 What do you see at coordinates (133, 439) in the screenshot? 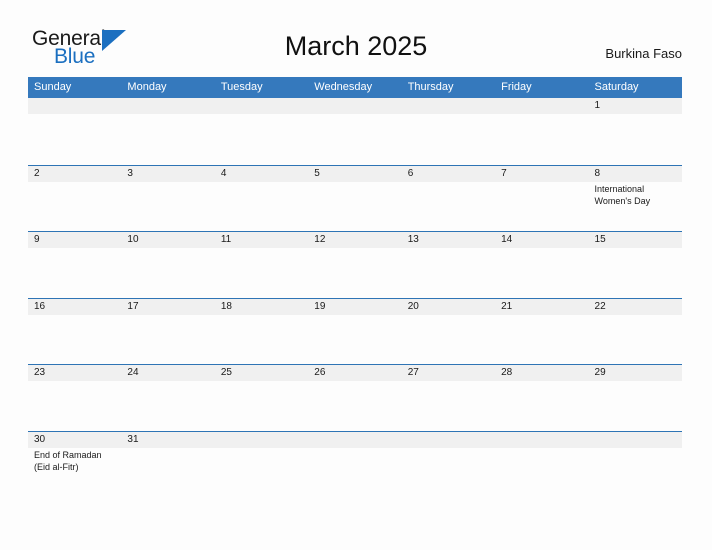
I see `day-number: 31` at bounding box center [133, 439].